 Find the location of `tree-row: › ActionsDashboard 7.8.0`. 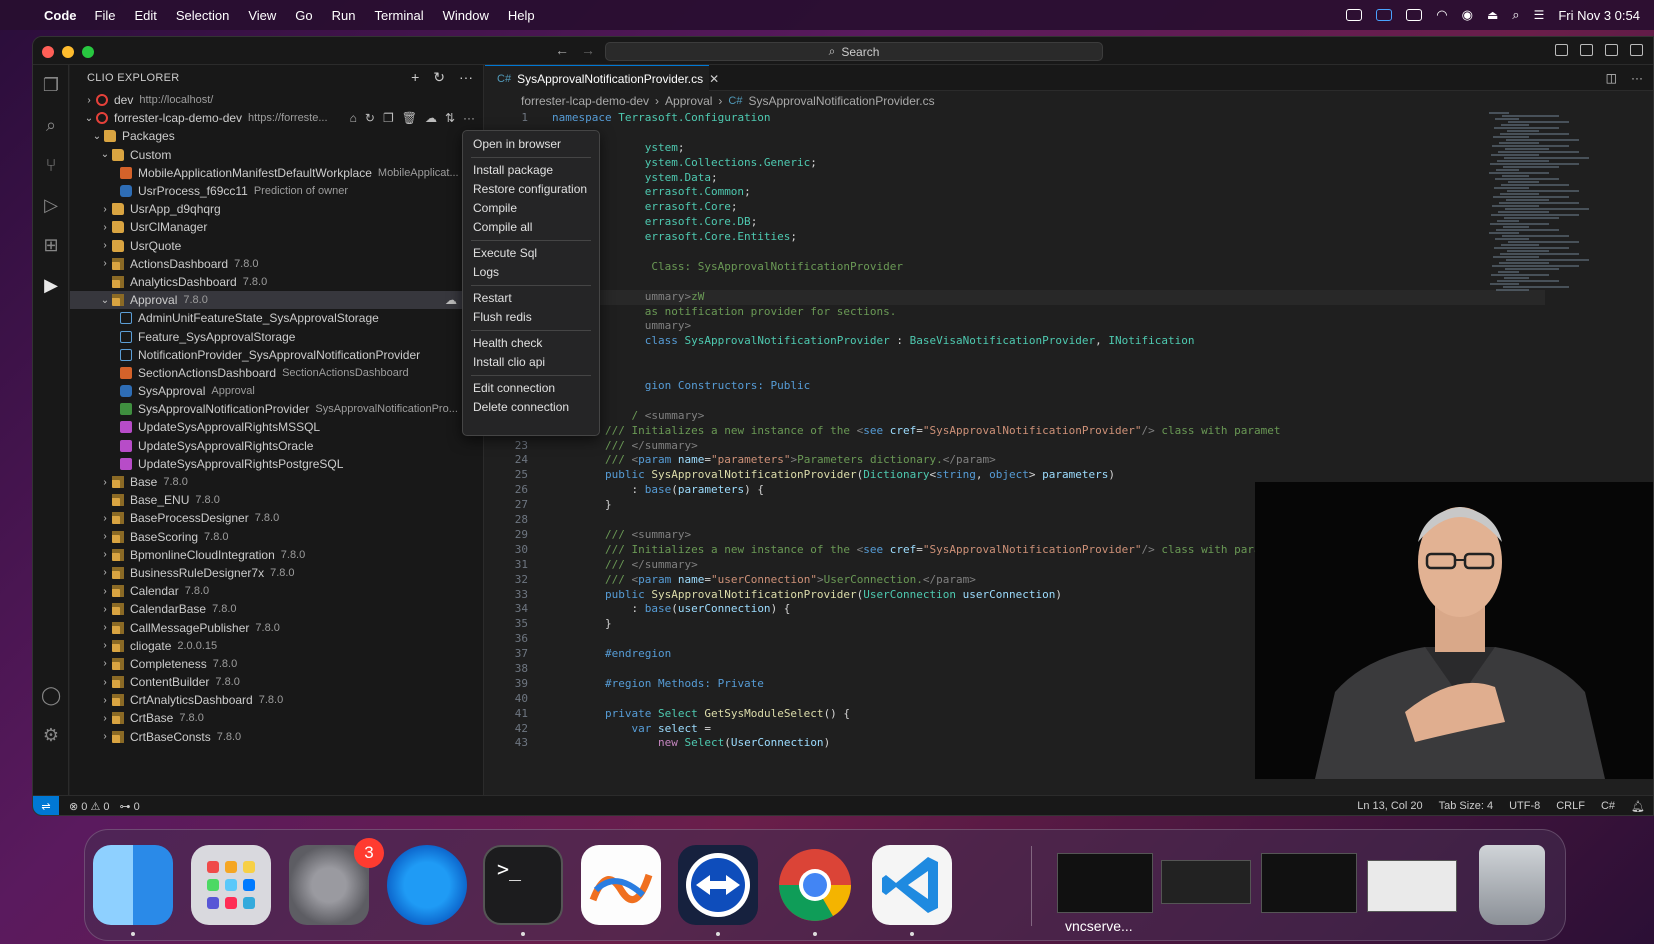

tree-row: › ActionsDashboard 7.8.0 is located at coordinates (276, 264).